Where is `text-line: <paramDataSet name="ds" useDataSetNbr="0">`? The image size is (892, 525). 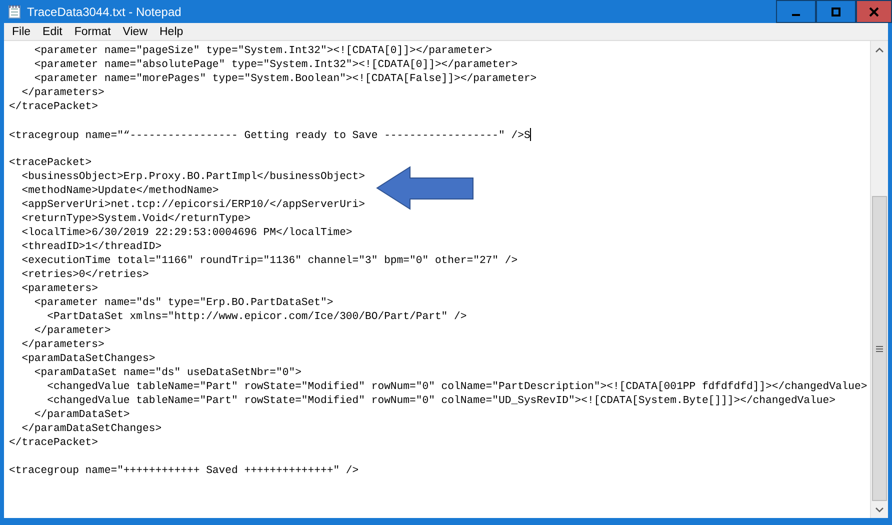
text-line: <paramDataSet name="ds" useDataSetNbr="0"> is located at coordinates (167, 373).